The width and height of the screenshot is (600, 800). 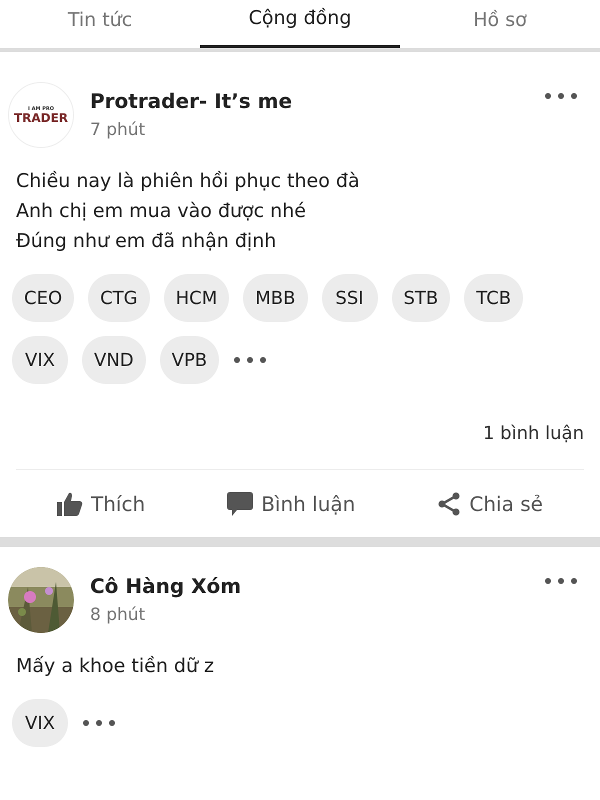 I want to click on stock-tag: SSI, so click(x=350, y=298).